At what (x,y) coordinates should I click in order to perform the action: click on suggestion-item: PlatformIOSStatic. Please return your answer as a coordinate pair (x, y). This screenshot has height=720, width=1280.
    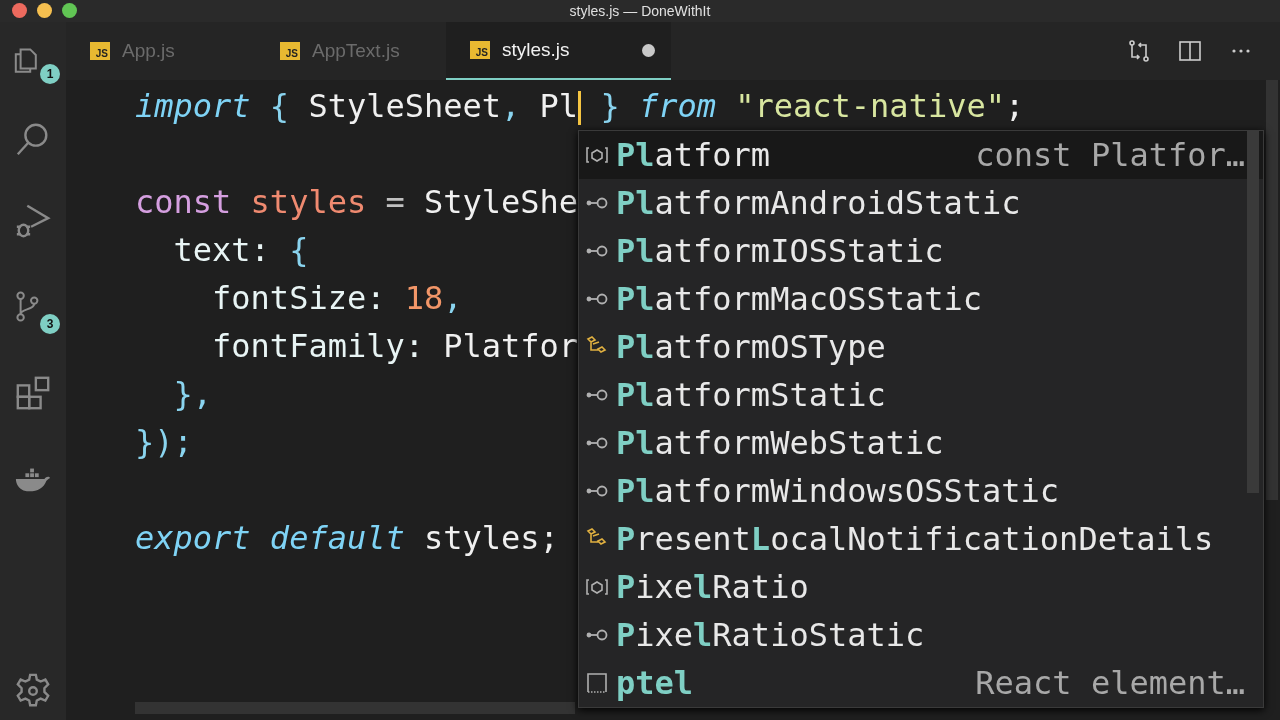
    Looking at the image, I should click on (921, 251).